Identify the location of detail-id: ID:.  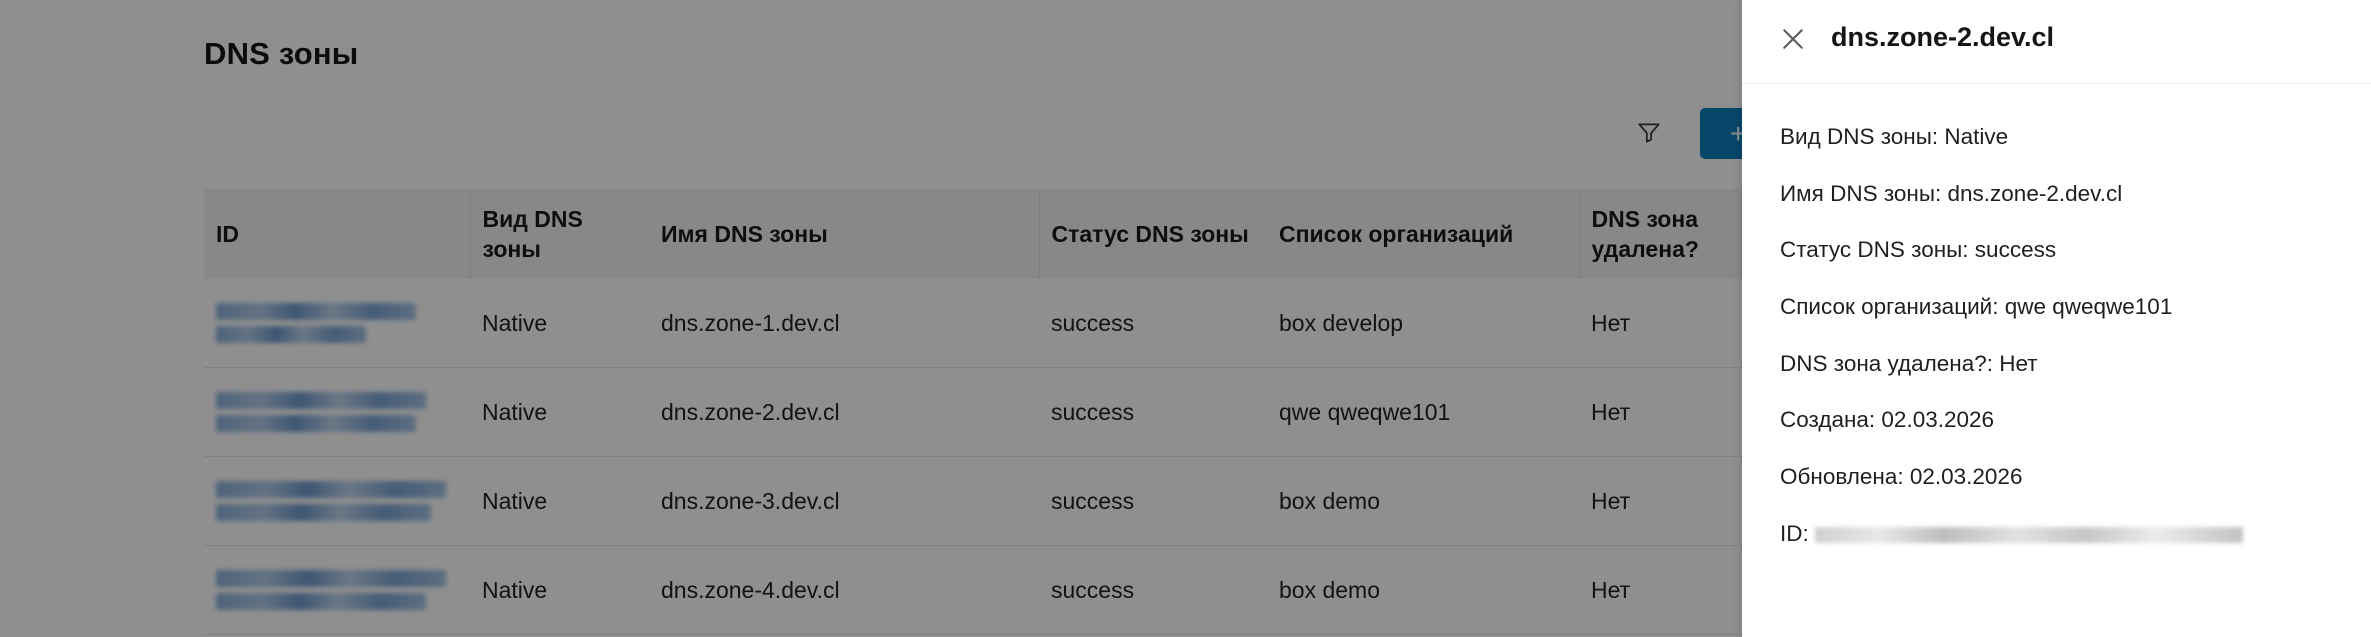
(2011, 545).